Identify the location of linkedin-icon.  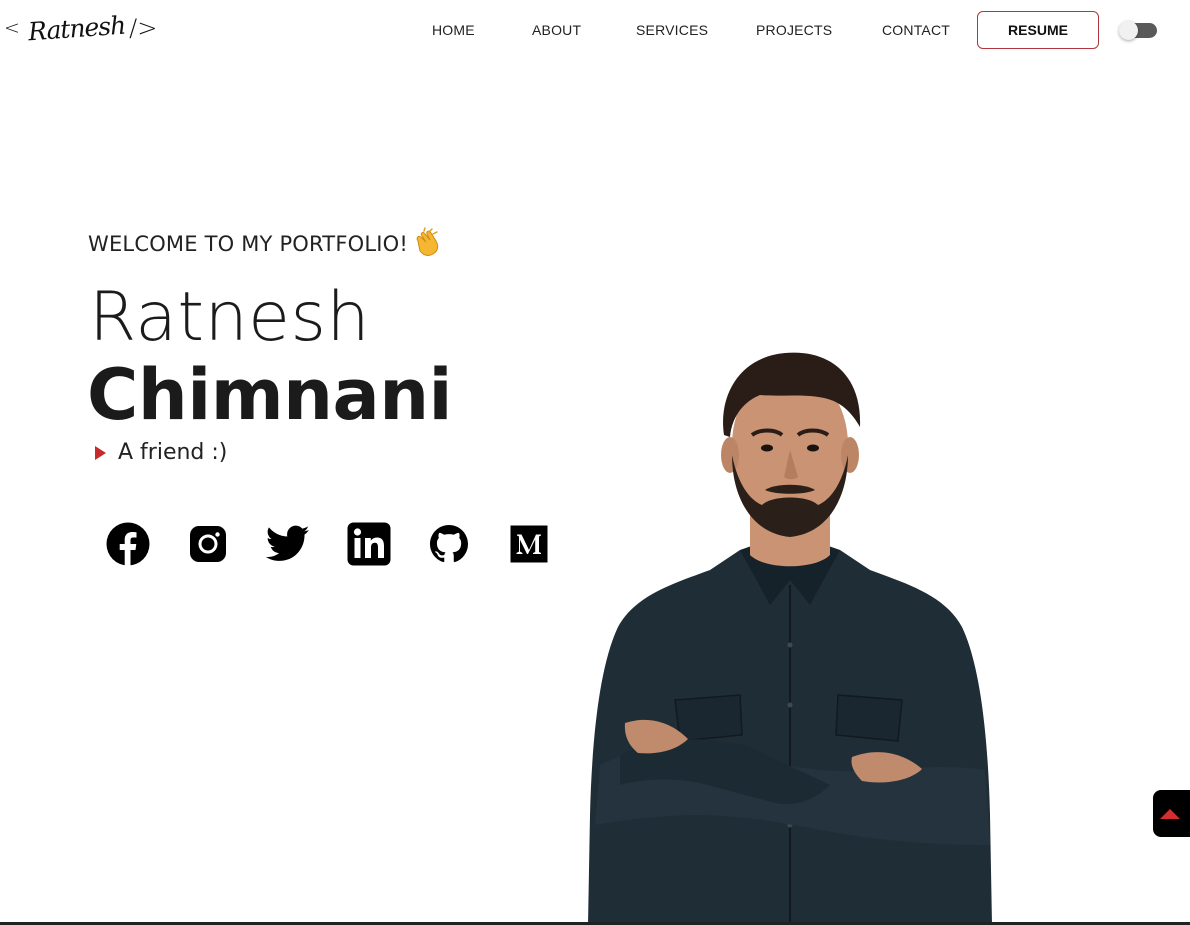
(369, 544).